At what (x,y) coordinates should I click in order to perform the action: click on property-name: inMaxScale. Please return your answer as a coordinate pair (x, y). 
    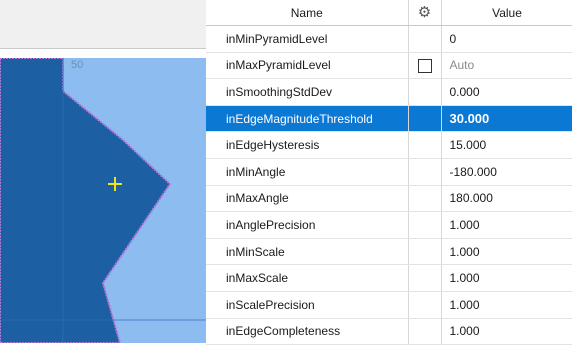
    Looking at the image, I should click on (307, 278).